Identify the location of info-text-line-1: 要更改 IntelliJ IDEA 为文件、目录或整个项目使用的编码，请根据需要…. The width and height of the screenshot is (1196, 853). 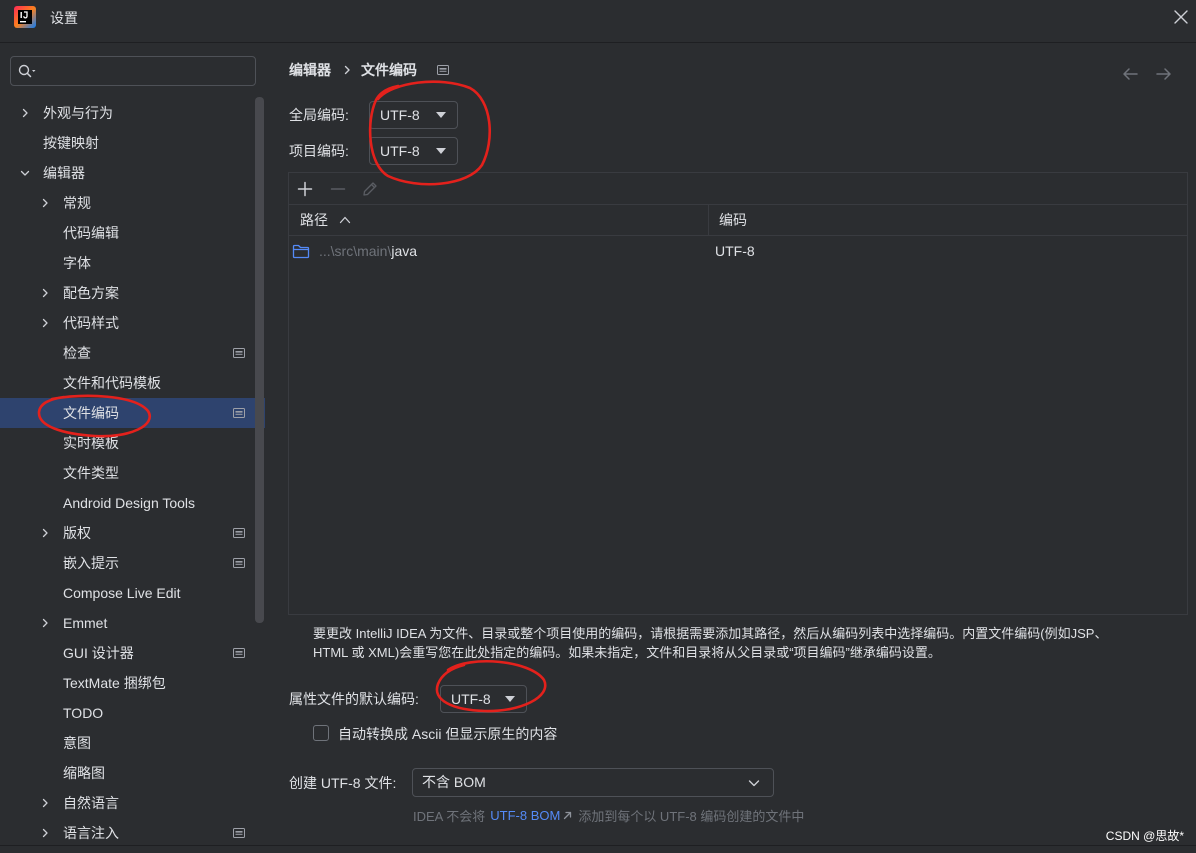
(710, 633).